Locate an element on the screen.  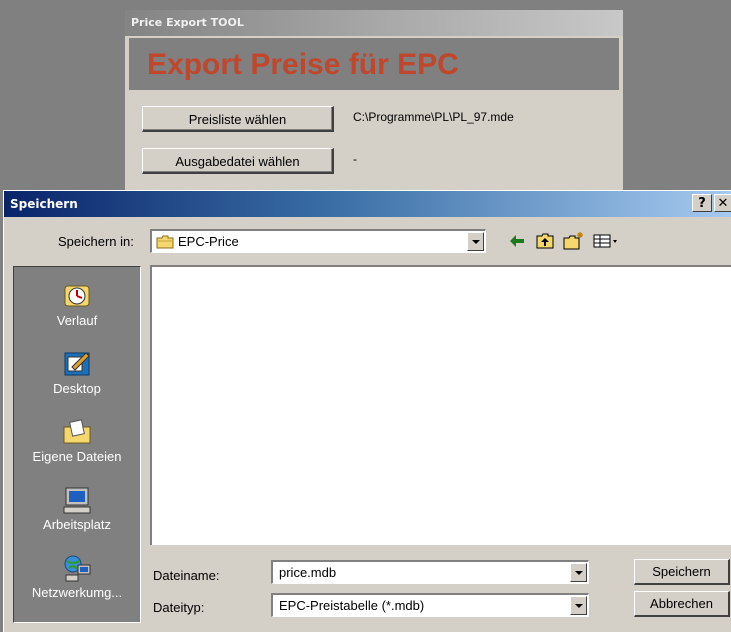
up-folder-icon is located at coordinates (545, 241).